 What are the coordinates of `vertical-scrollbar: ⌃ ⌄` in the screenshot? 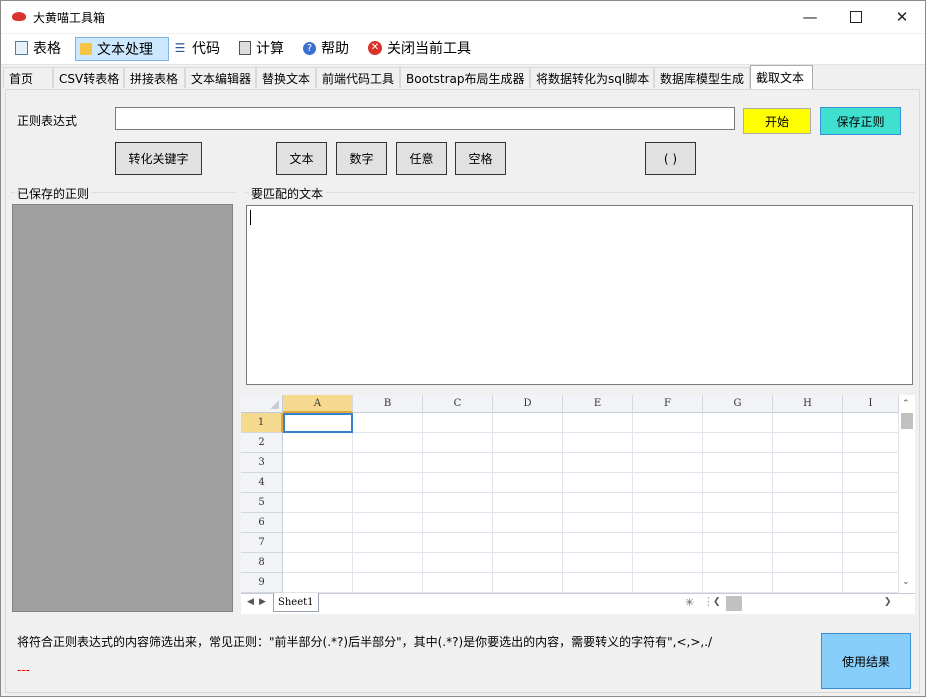 It's located at (907, 494).